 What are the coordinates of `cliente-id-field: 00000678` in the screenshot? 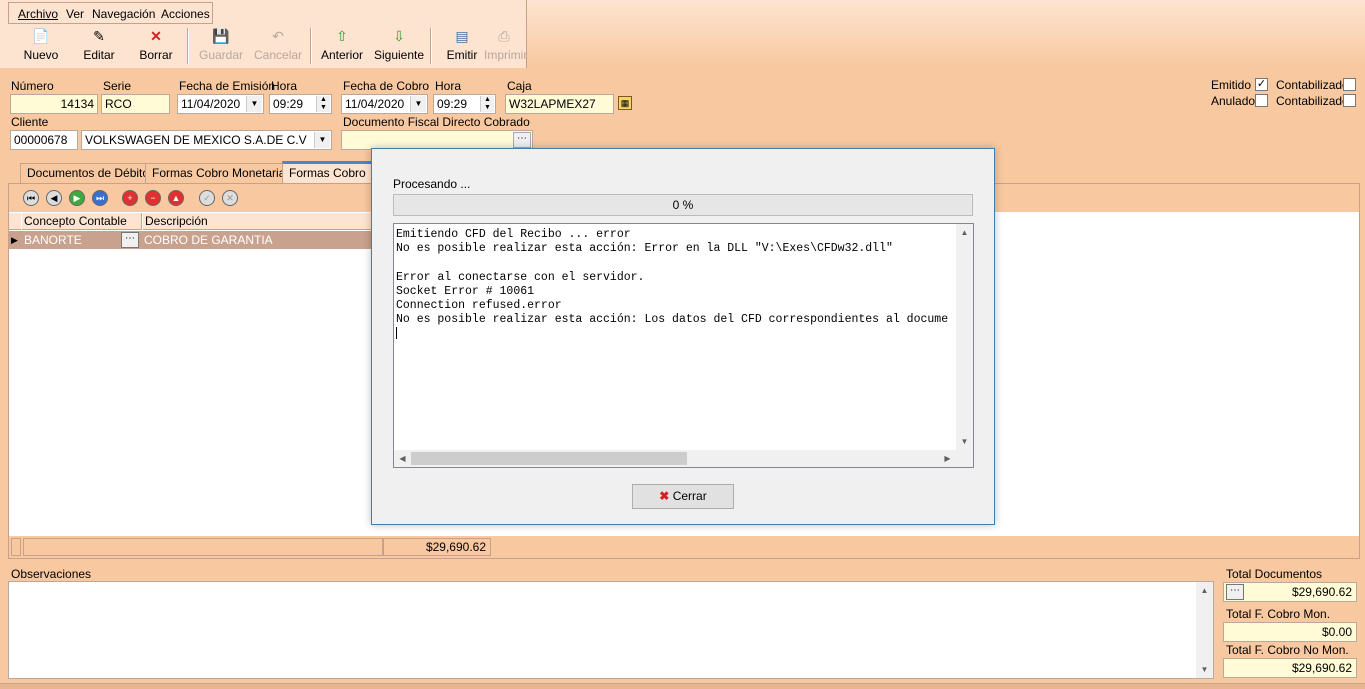 It's located at (44, 140).